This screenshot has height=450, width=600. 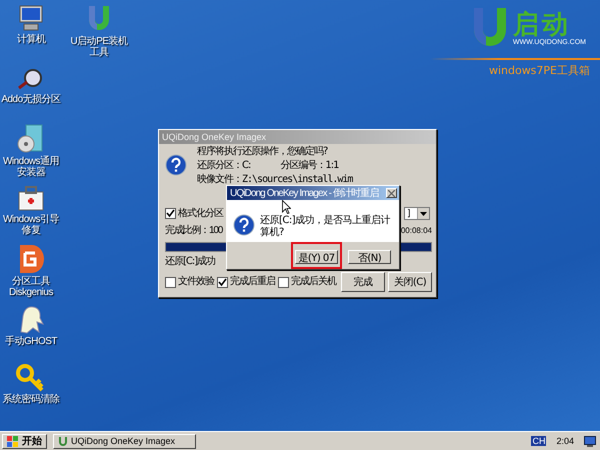 I want to click on language-indicator: CH, so click(x=538, y=441).